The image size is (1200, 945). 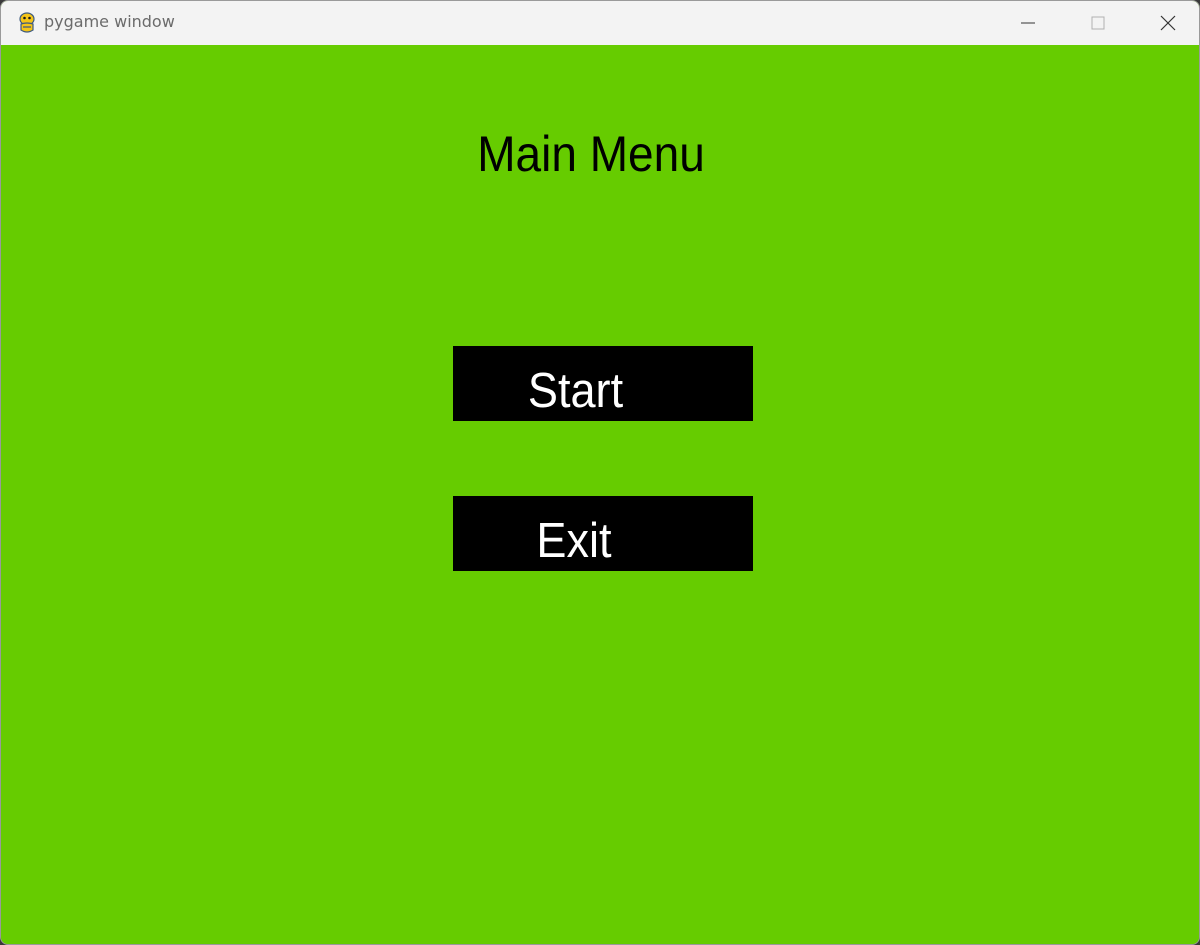 I want to click on start-button-label: Start, so click(x=575, y=391).